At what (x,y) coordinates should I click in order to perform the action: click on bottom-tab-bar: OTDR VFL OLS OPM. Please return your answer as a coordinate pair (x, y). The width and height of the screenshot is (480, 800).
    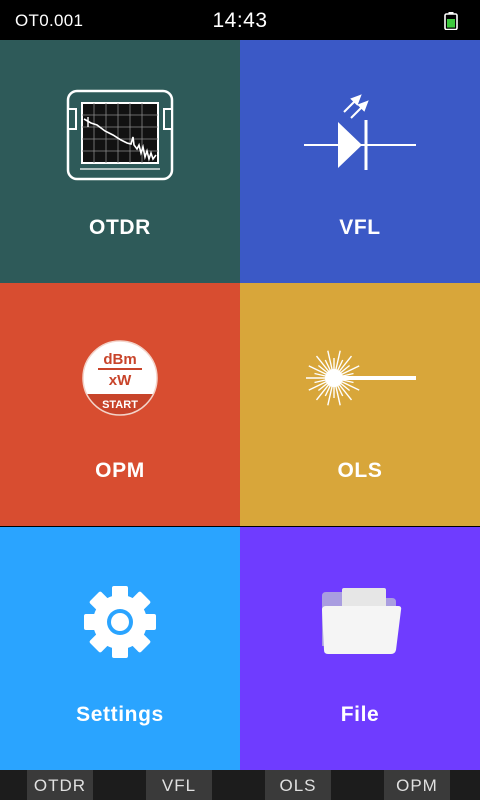
    Looking at the image, I should click on (240, 785).